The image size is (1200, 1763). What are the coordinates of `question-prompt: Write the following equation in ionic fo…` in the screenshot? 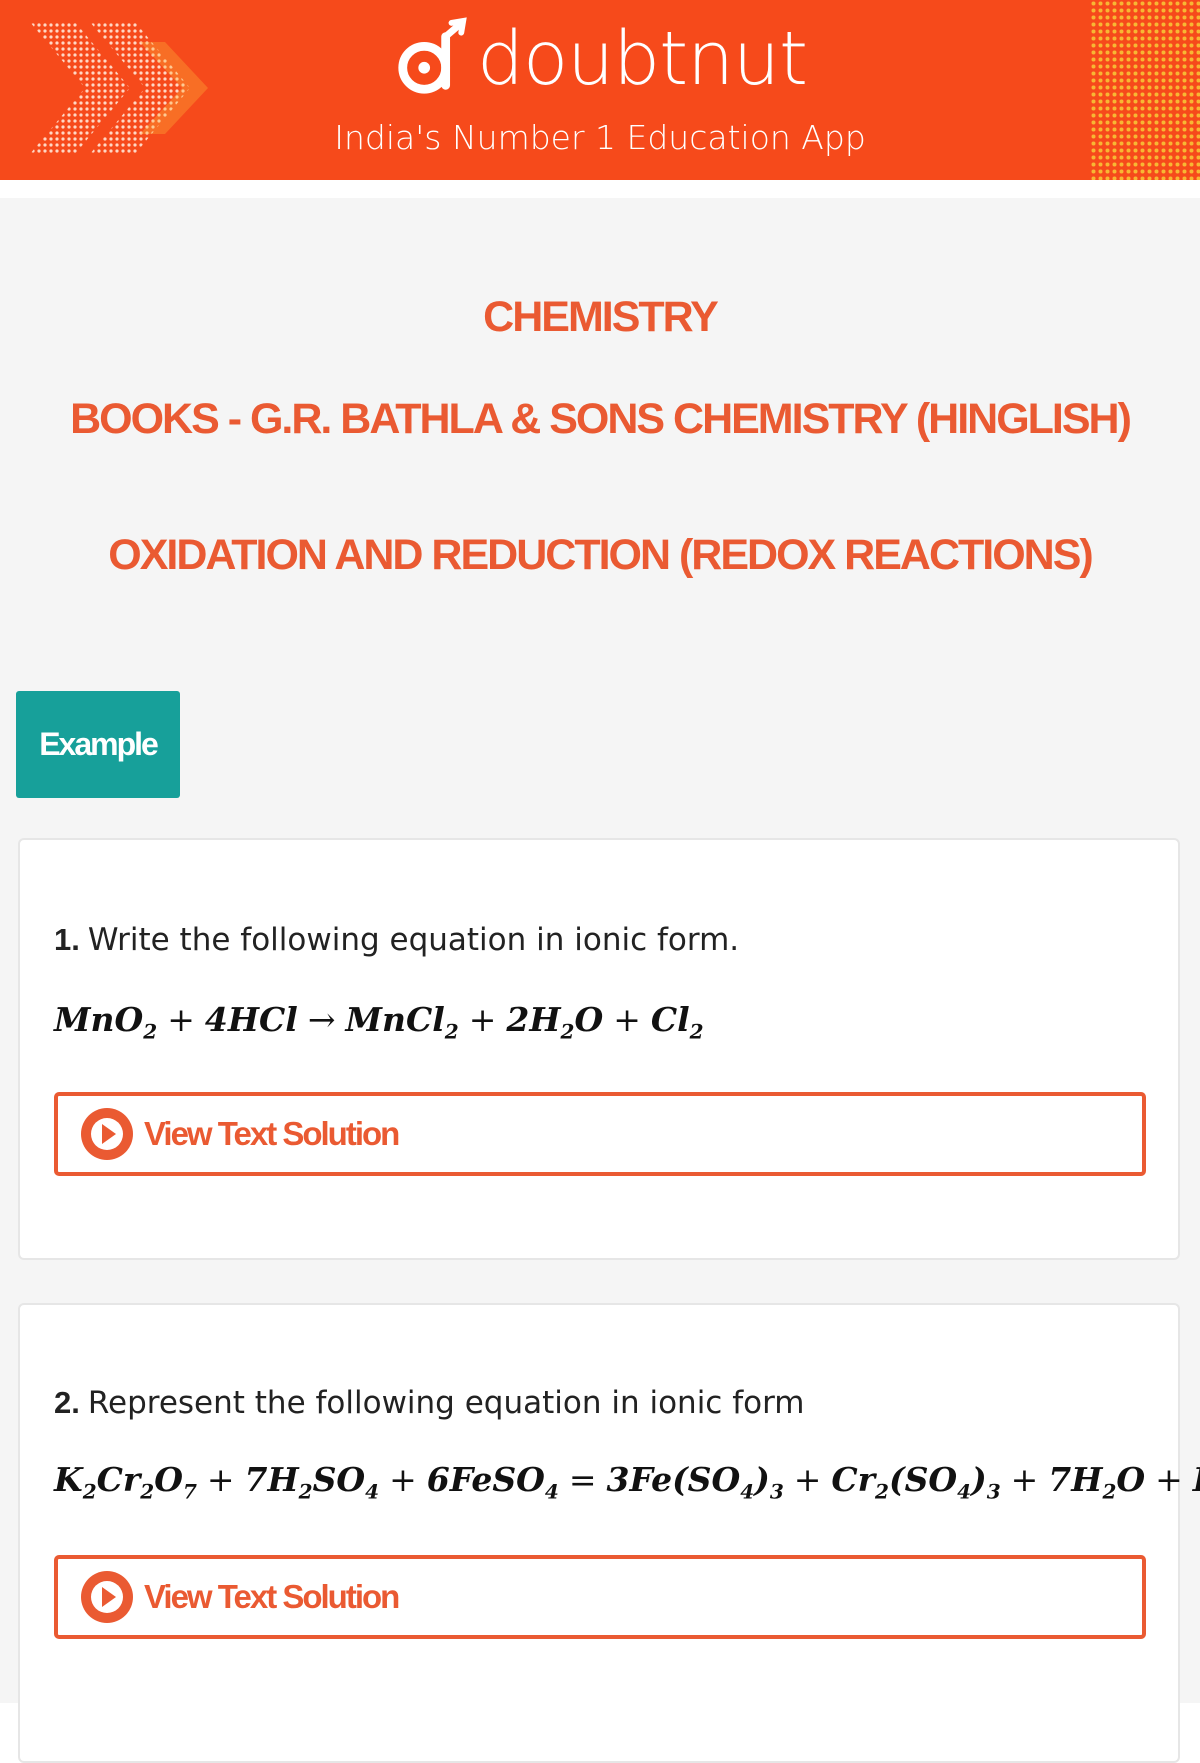 It's located at (413, 940).